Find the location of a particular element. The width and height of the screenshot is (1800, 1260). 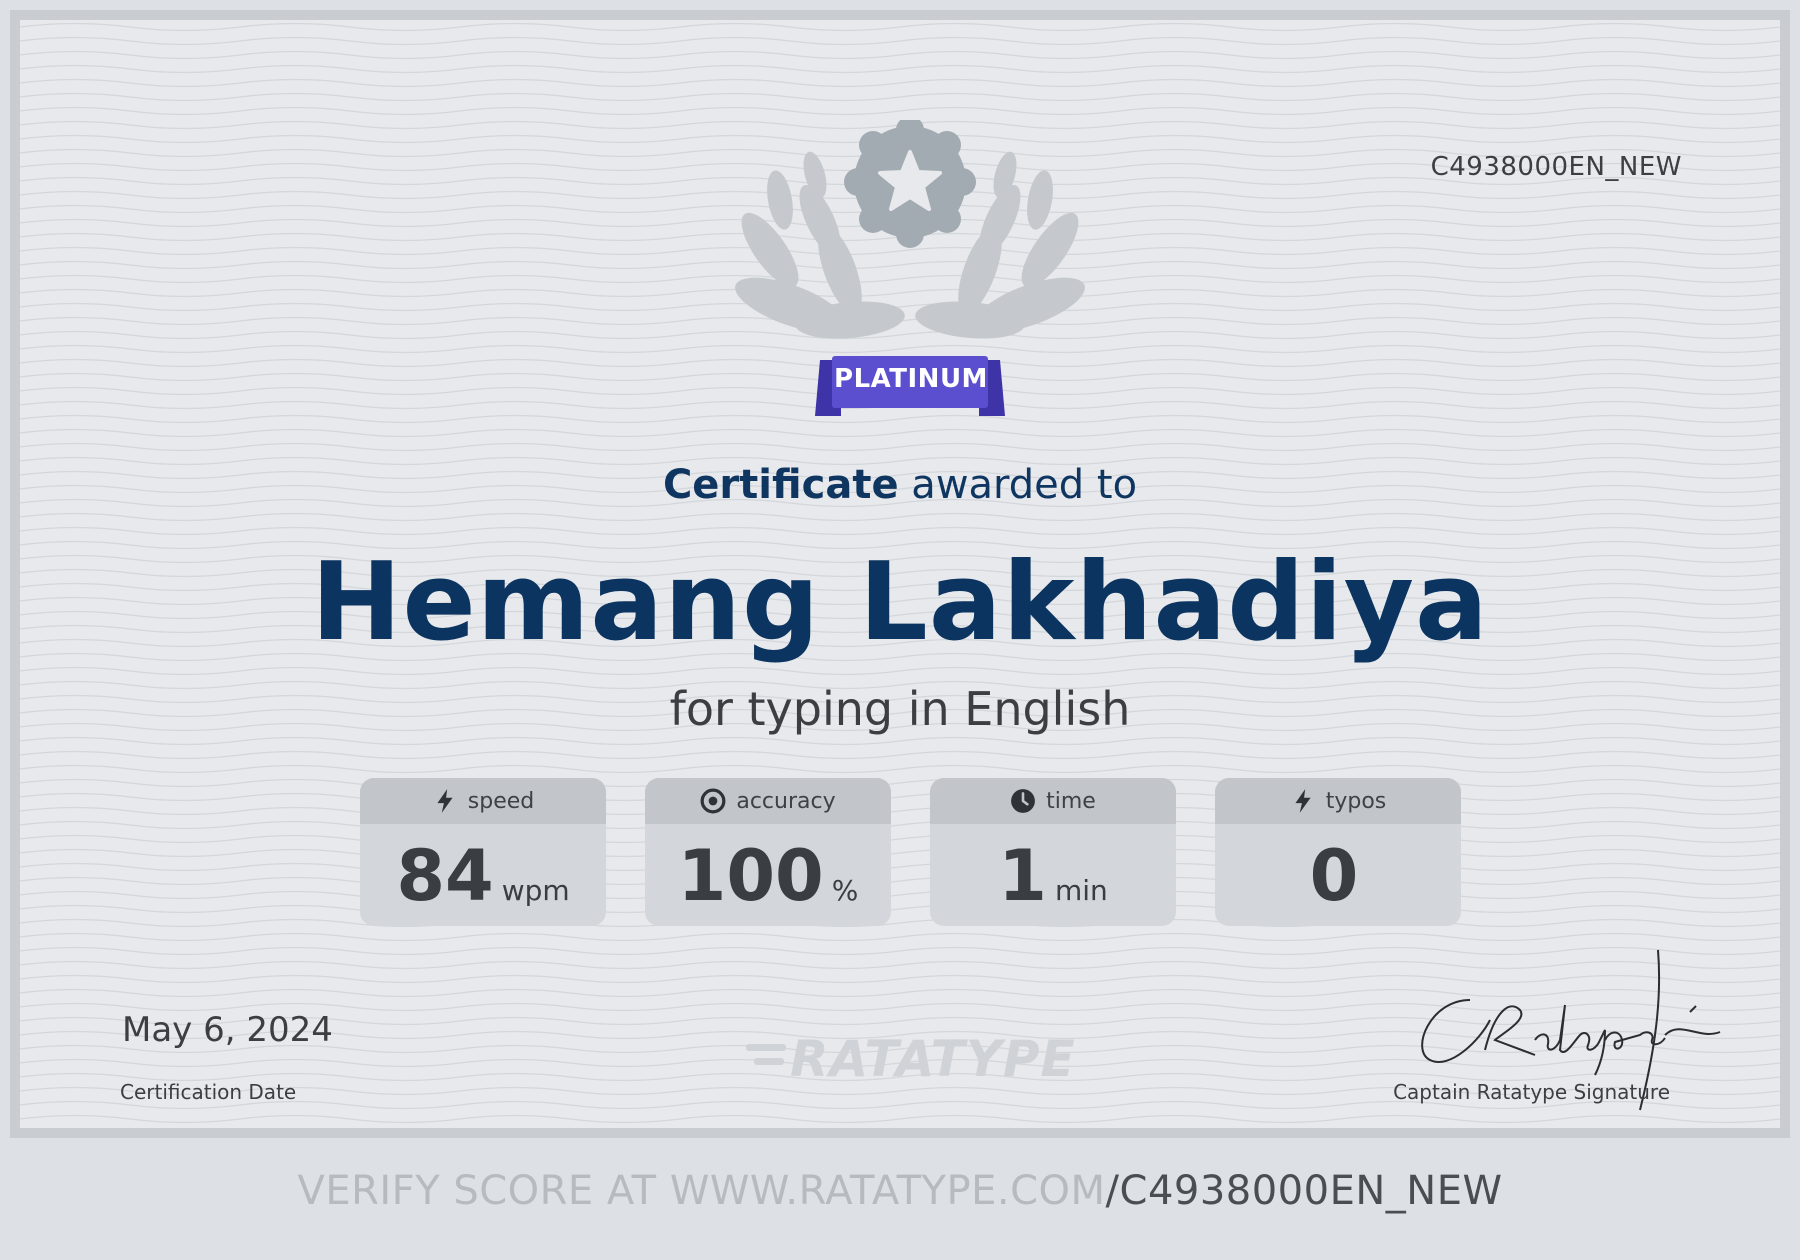

stat-card-typos: typos 0 is located at coordinates (1338, 852).